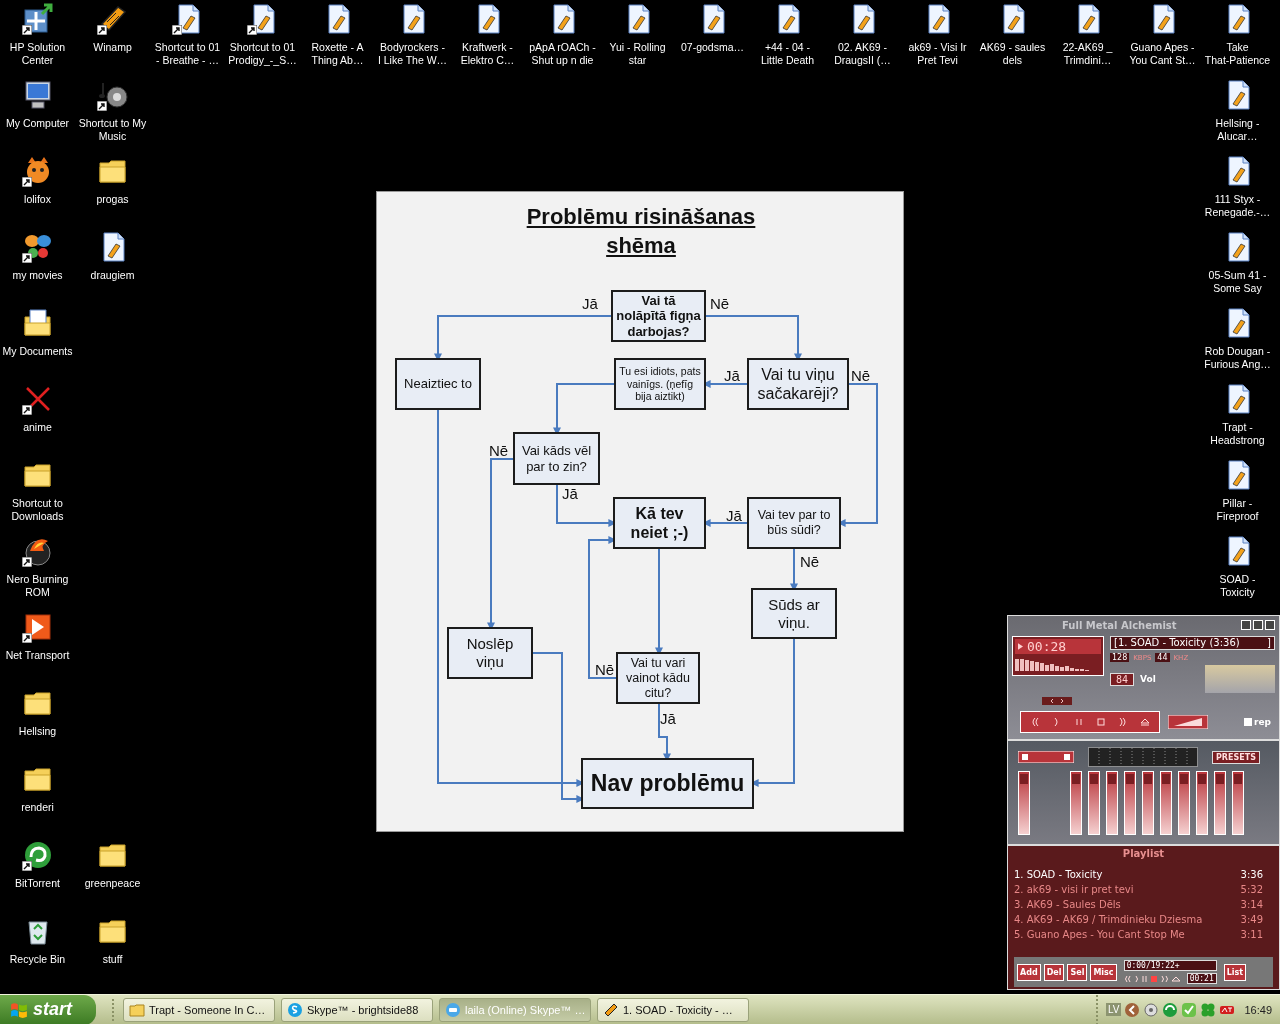 This screenshot has height=1024, width=1280. Describe the element at coordinates (37, 323) in the screenshot. I see `document-folder-icon` at that location.